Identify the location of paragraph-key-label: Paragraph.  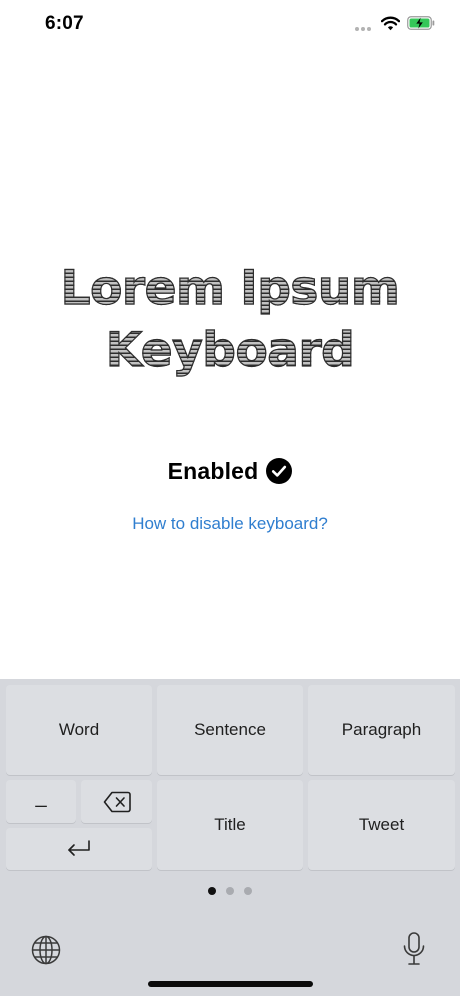
(381, 729).